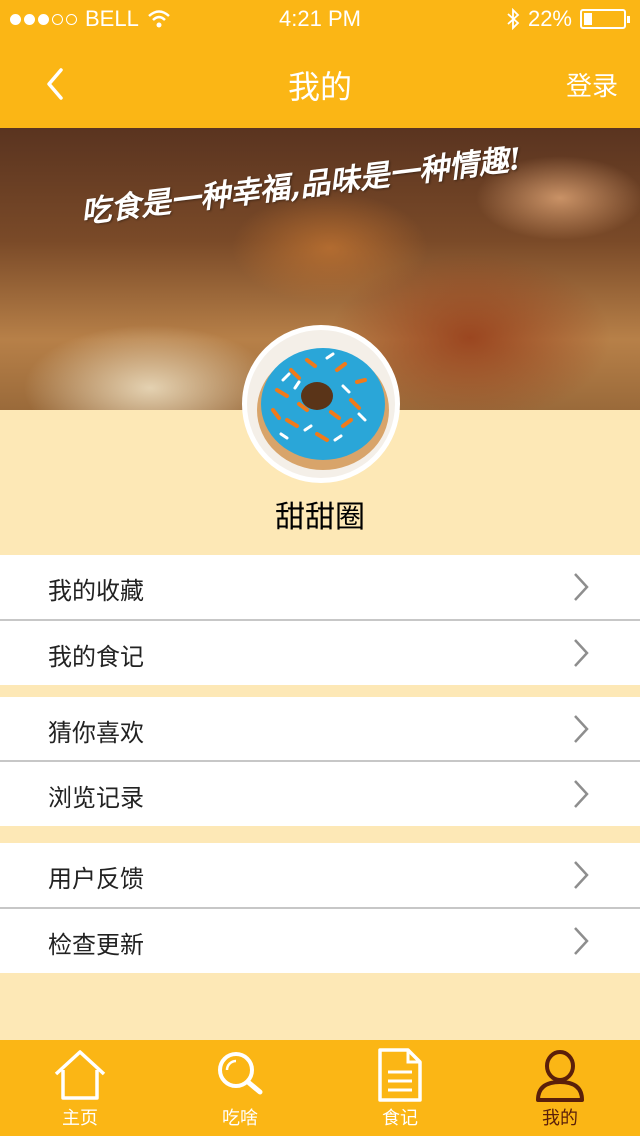 The width and height of the screenshot is (640, 1136). I want to click on menu-item-label: 用户反馈, so click(96, 879).